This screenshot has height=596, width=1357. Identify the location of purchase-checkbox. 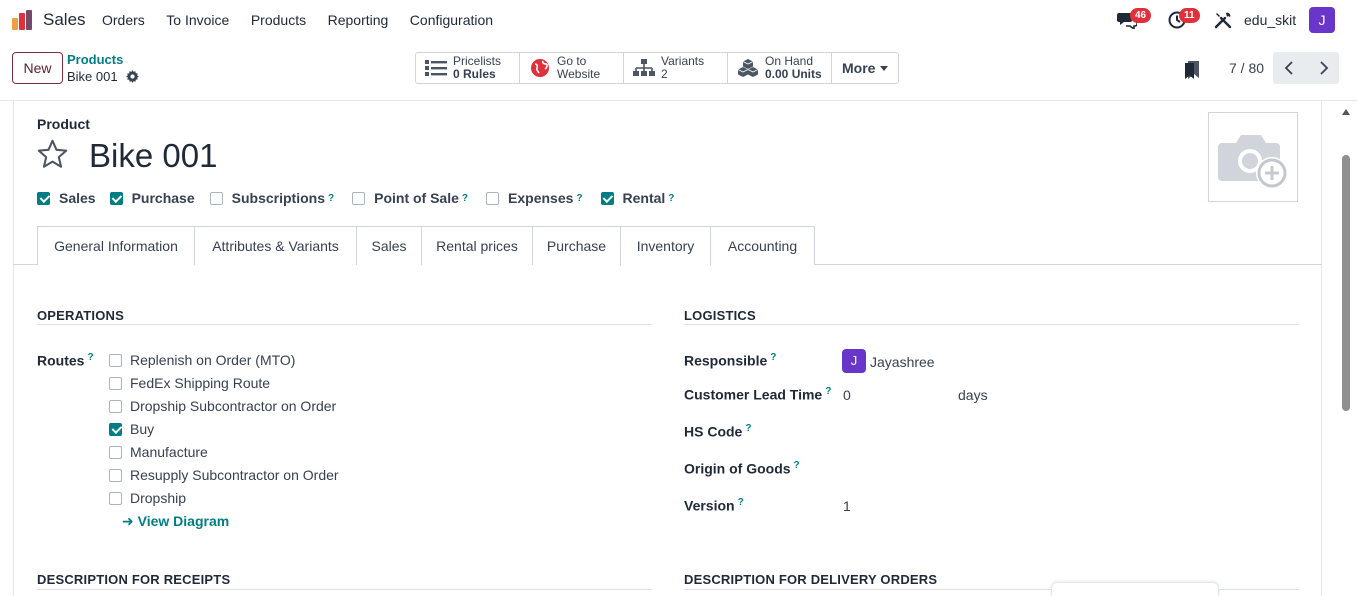
(116, 198).